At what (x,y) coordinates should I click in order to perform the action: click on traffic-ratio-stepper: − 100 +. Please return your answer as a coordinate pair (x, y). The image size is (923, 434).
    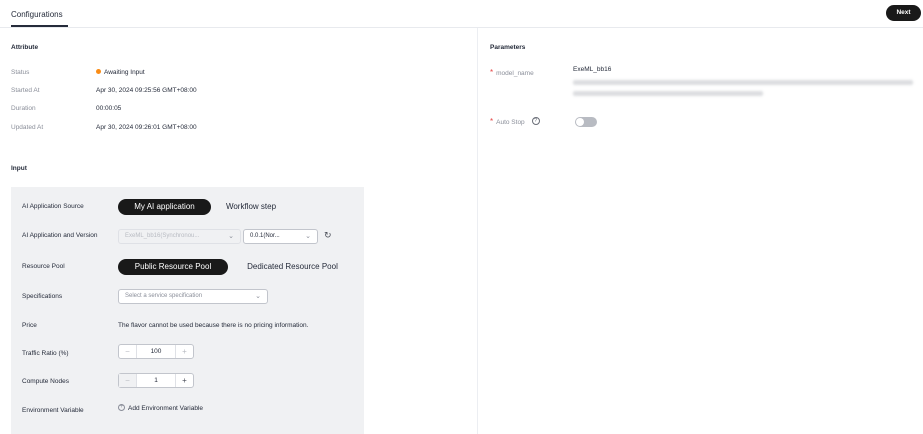
    Looking at the image, I should click on (156, 351).